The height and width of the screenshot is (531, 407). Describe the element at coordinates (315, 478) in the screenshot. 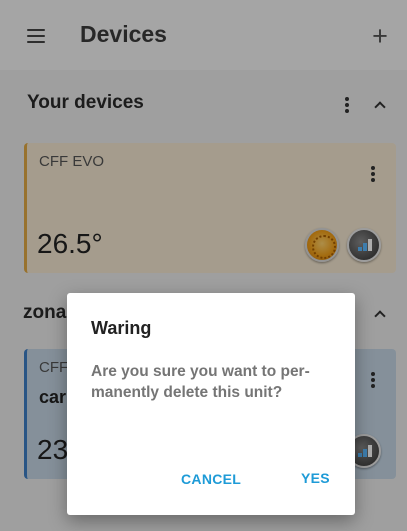

I see `yes-button: YES` at that location.